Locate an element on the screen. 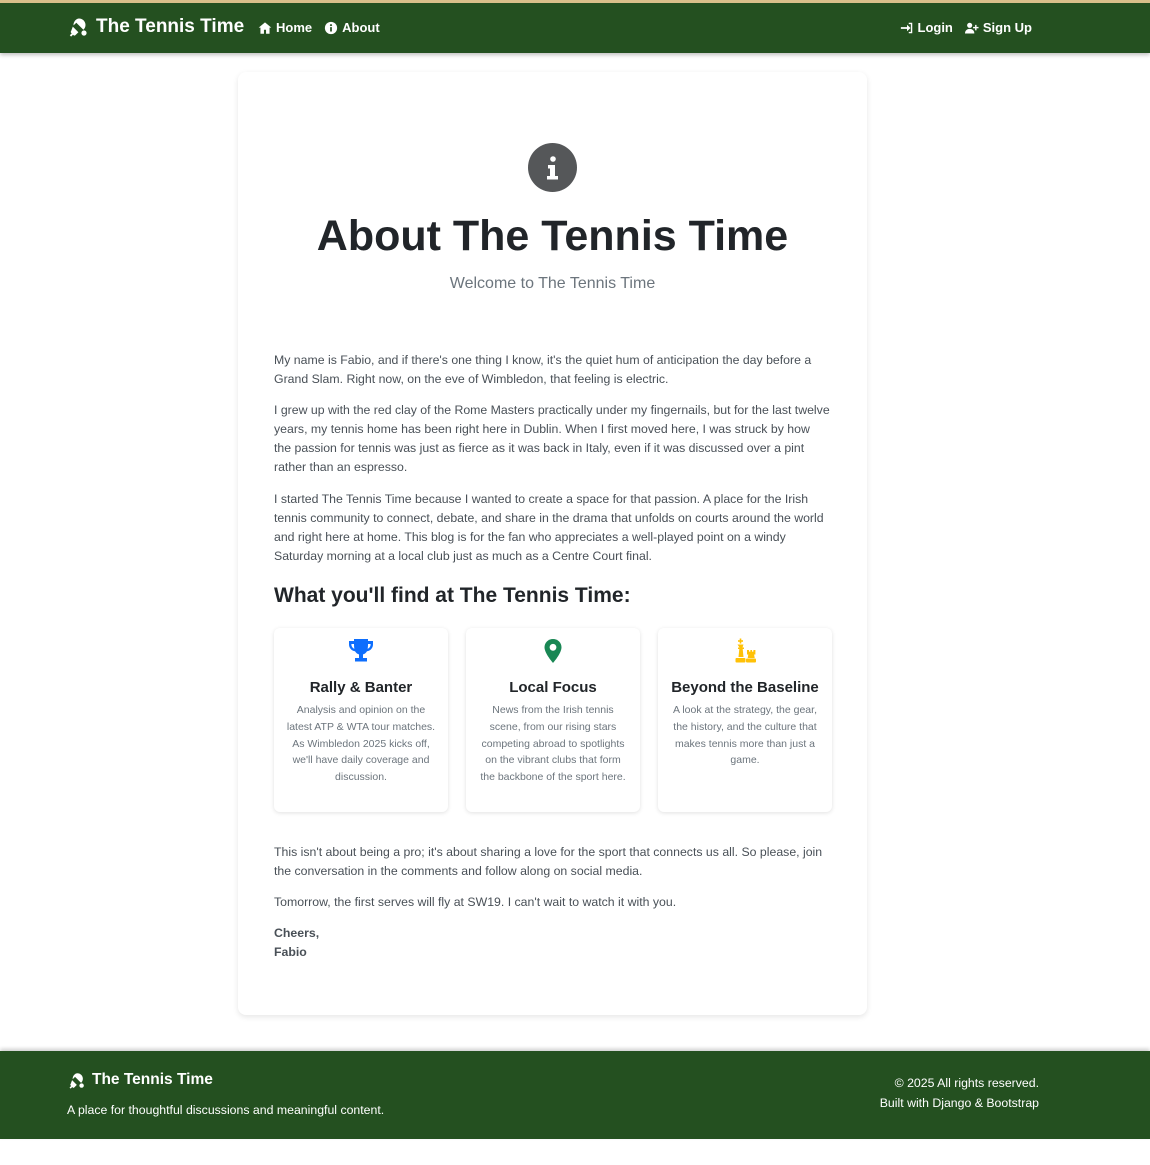 The height and width of the screenshot is (1165, 1150). nav-home-label: Home is located at coordinates (294, 27).